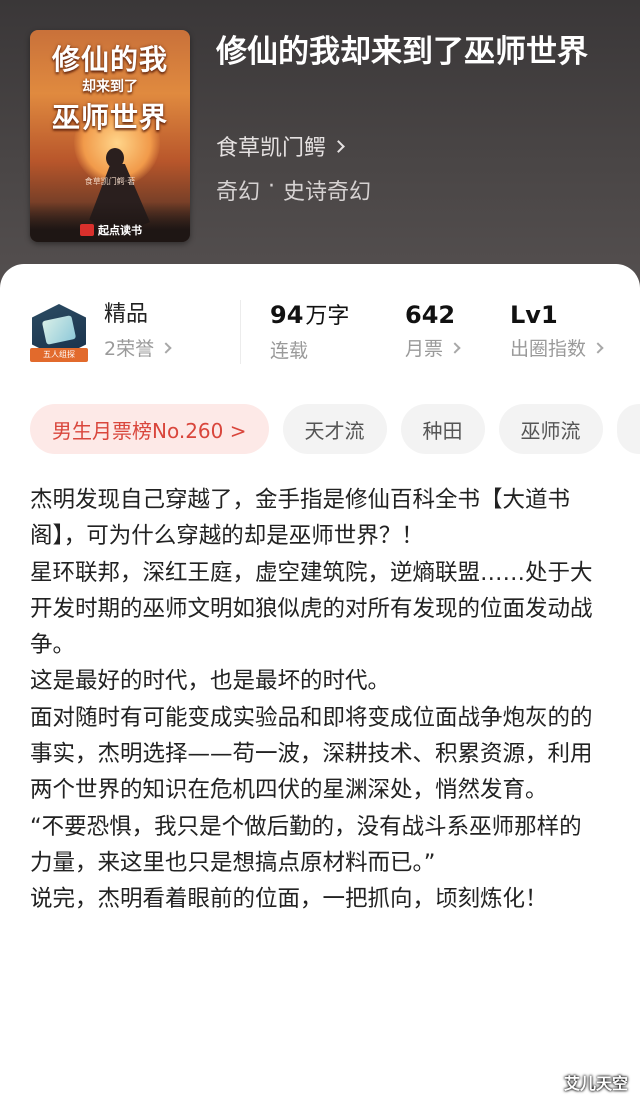 This screenshot has width=640, height=1110. I want to click on author-link: 食草凯门鳄, so click(280, 146).